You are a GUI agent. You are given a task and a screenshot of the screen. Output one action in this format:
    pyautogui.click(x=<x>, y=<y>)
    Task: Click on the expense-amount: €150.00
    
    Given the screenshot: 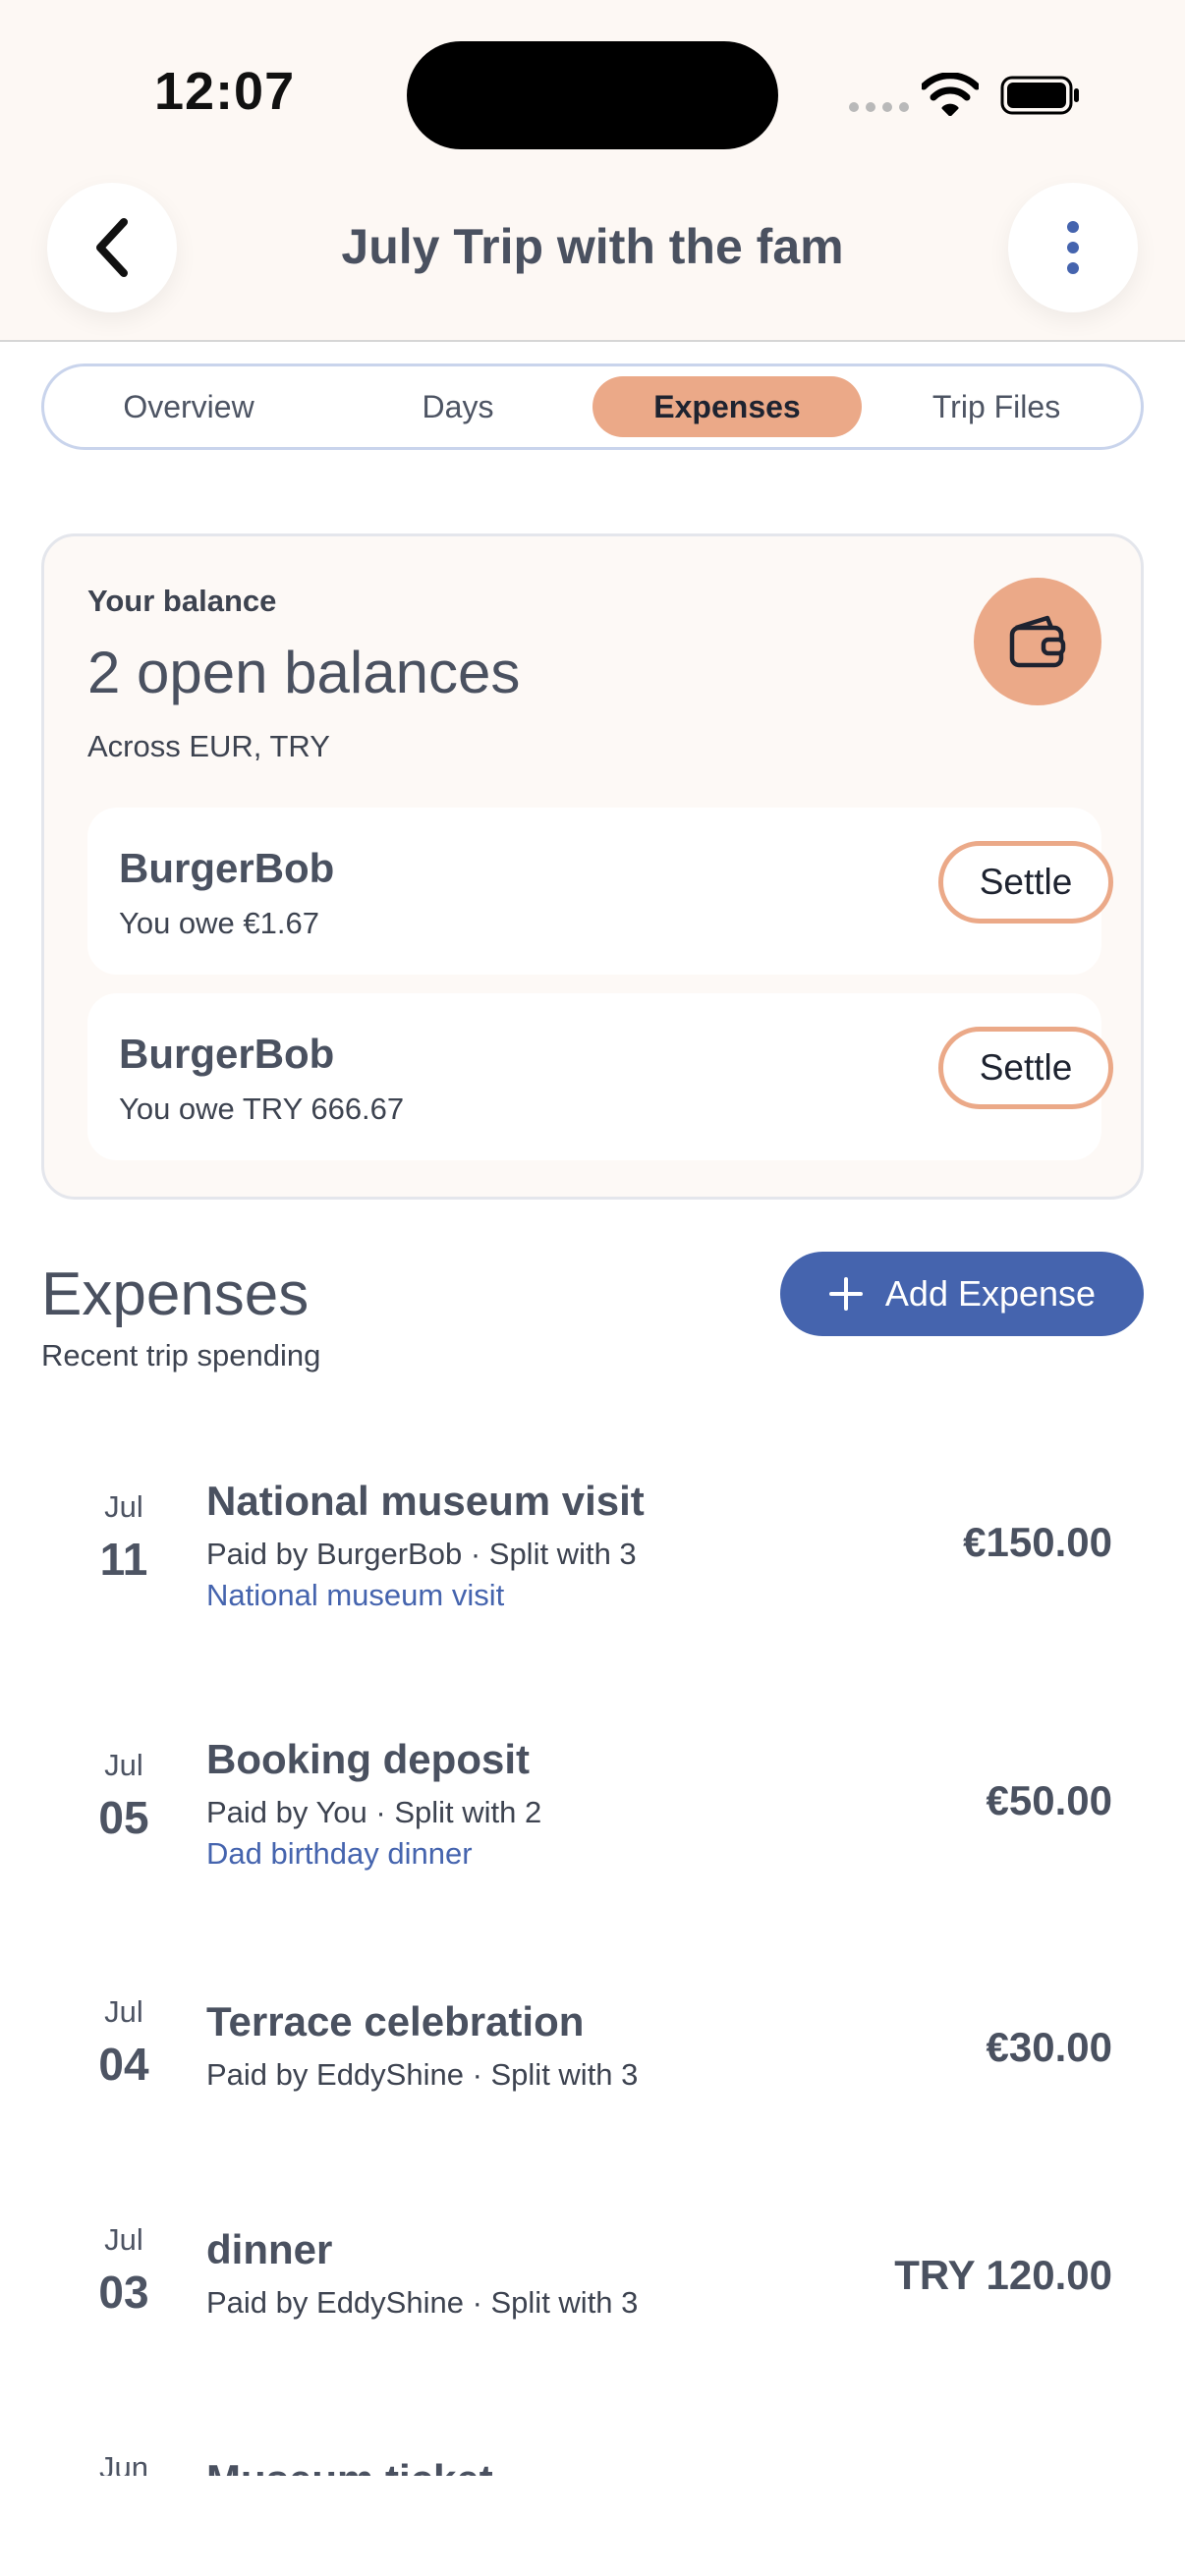 What is the action you would take?
    pyautogui.click(x=1038, y=1542)
    